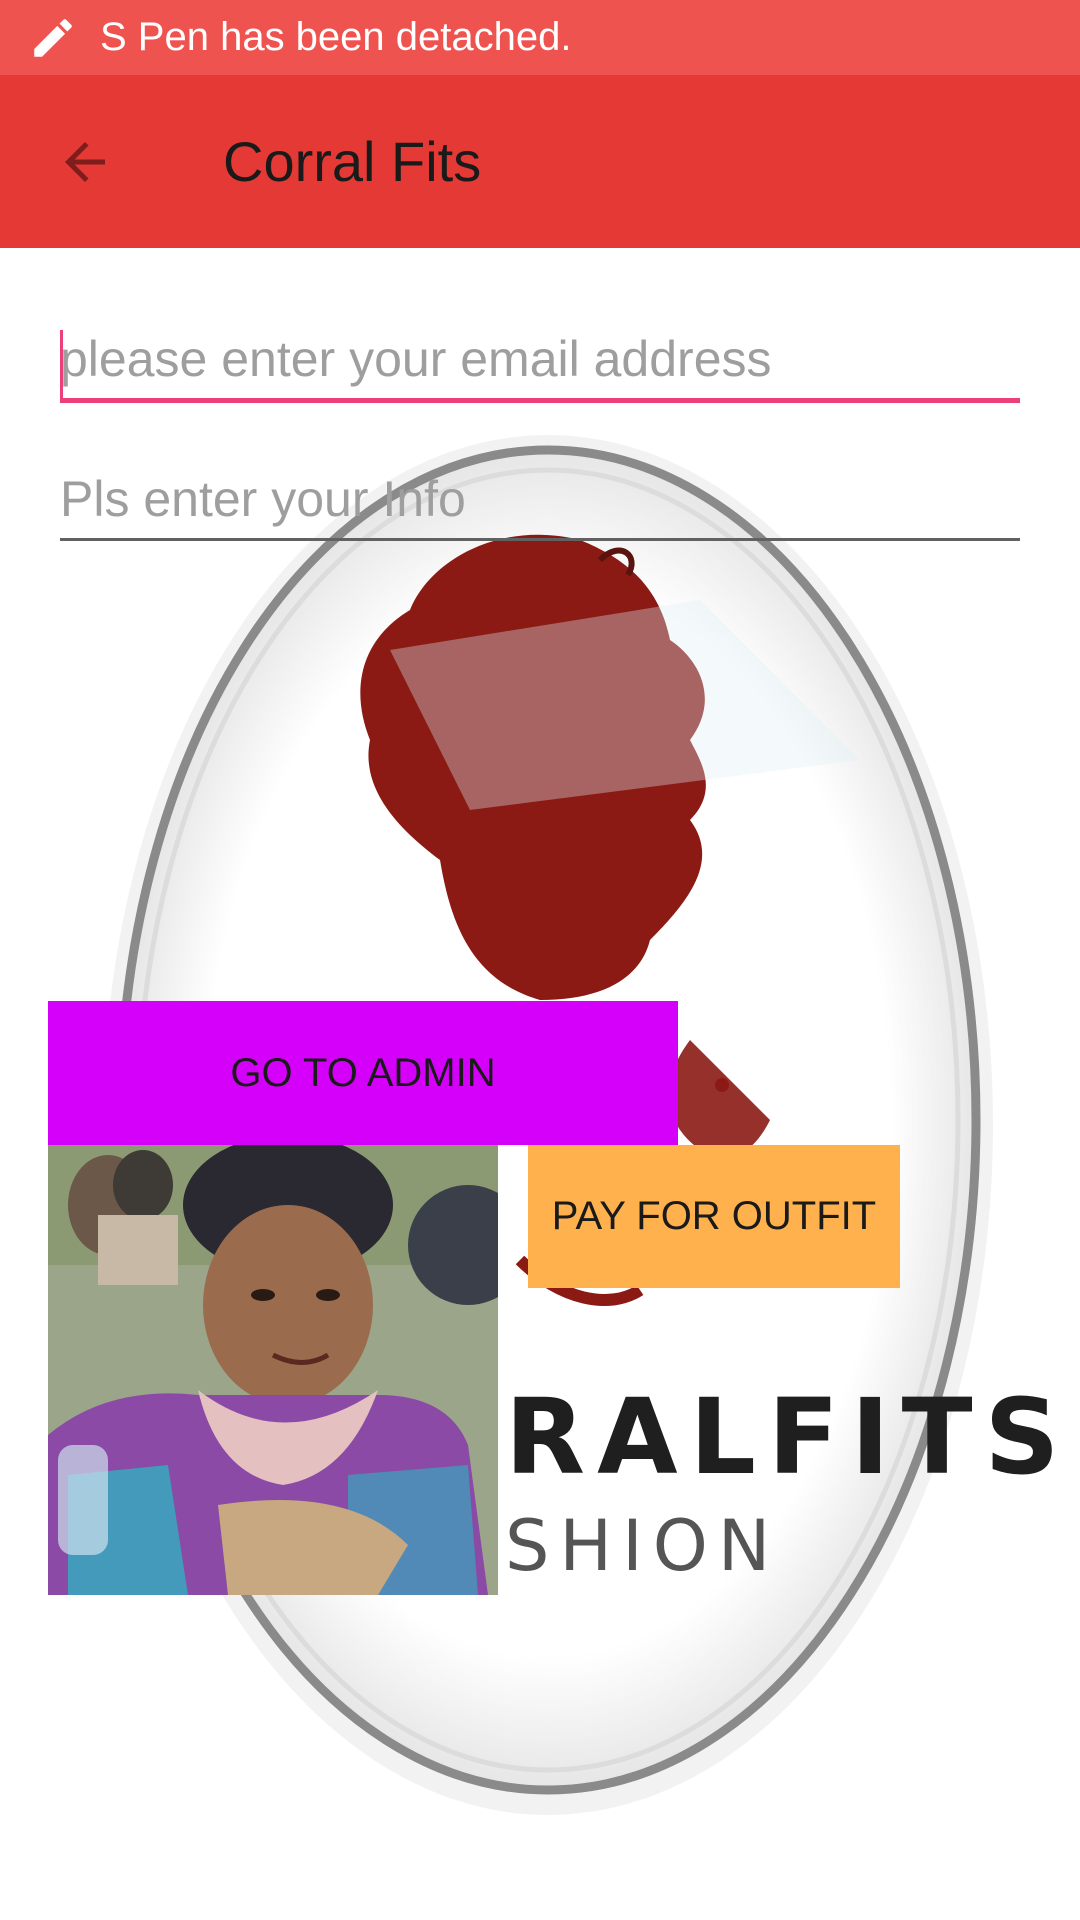 This screenshot has height=1920, width=1080. What do you see at coordinates (642, 1546) in the screenshot?
I see `logo-text-2: SHION` at bounding box center [642, 1546].